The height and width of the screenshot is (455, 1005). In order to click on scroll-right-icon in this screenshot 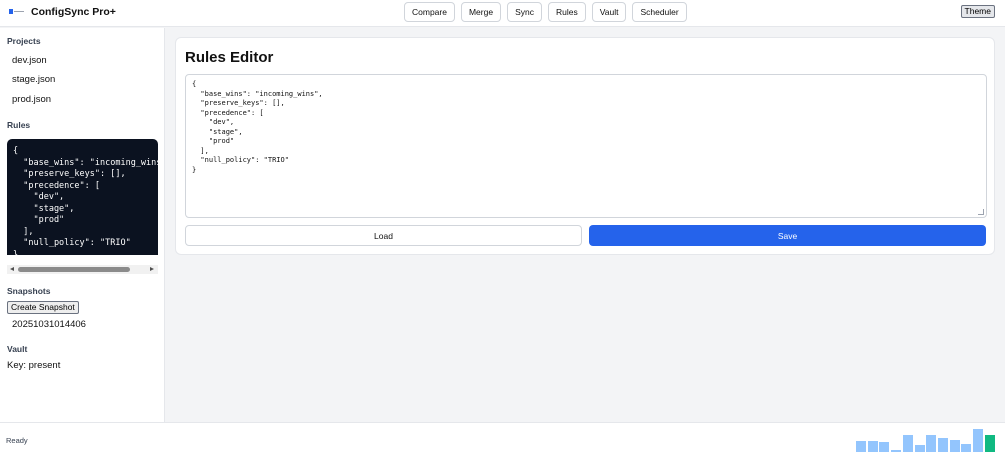, I will do `click(152, 269)`.